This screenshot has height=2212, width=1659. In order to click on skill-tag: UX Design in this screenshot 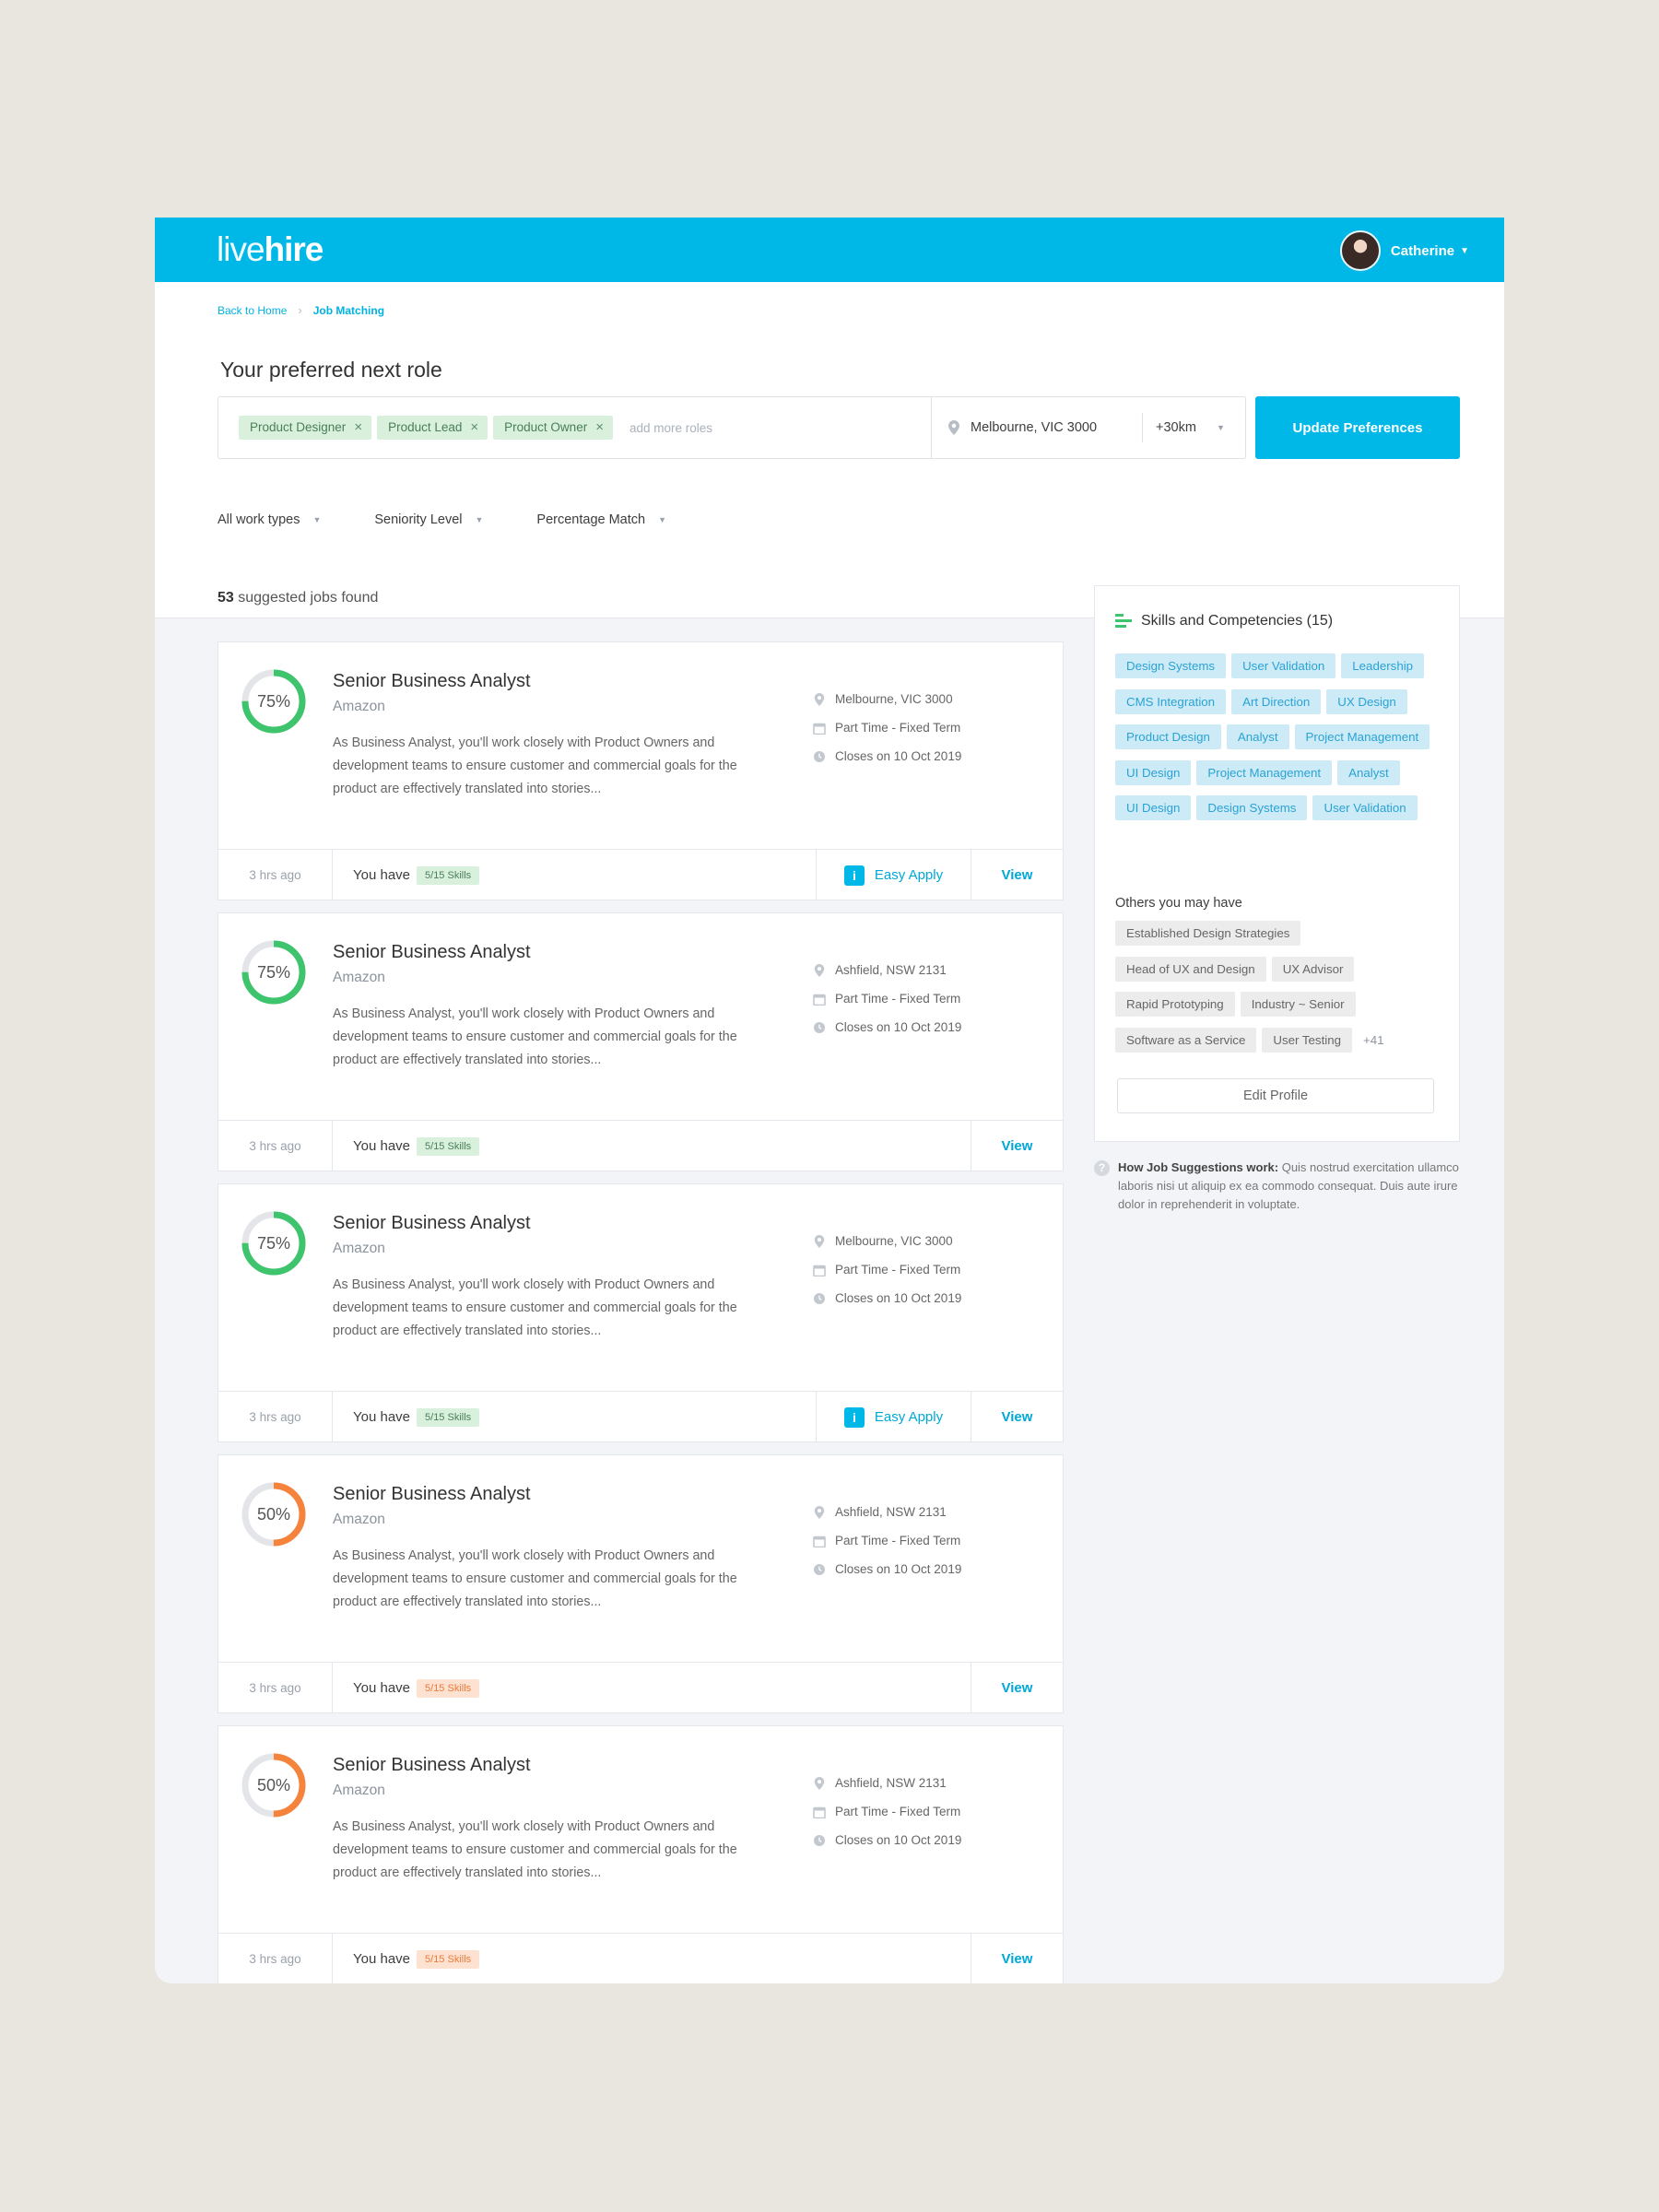, I will do `click(1366, 701)`.